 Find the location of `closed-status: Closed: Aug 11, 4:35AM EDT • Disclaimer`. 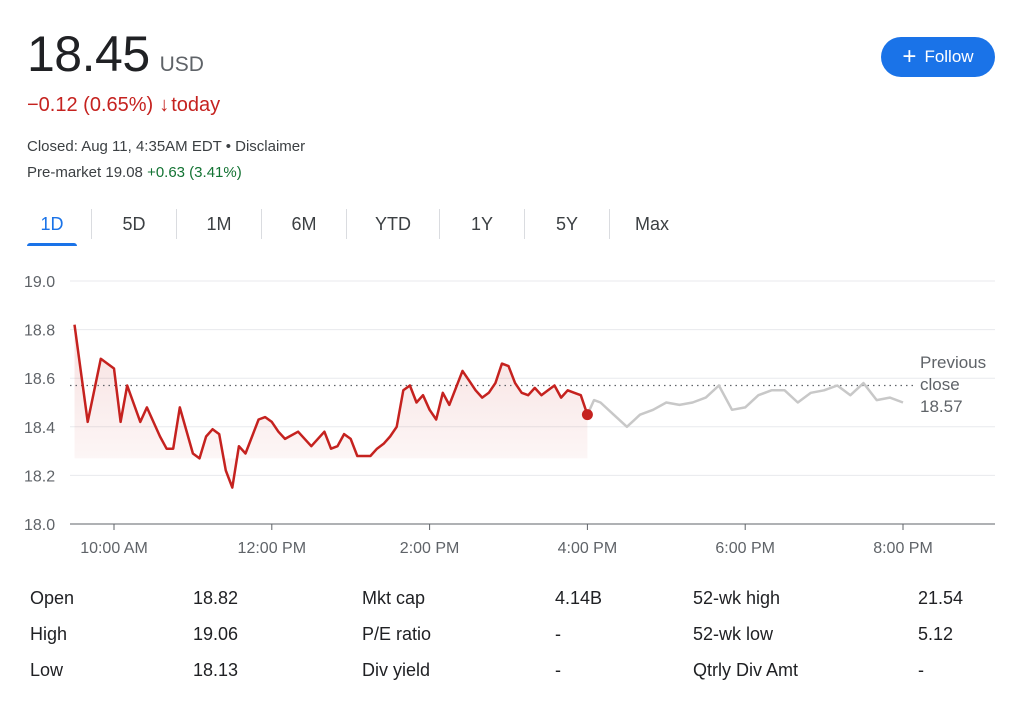

closed-status: Closed: Aug 11, 4:35AM EDT • Disclaimer is located at coordinates (166, 146).